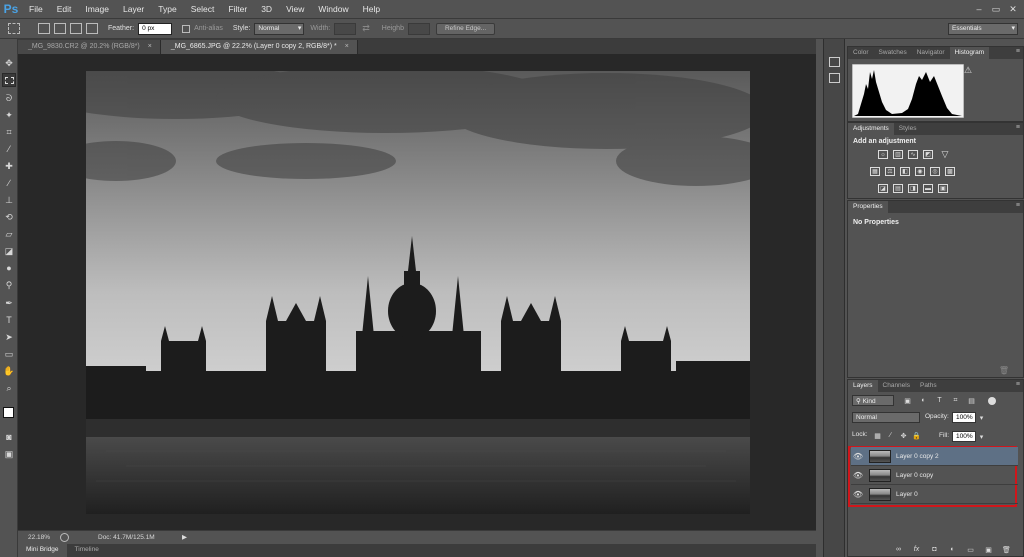  I want to click on lock-all-icon: 🔒, so click(916, 435).